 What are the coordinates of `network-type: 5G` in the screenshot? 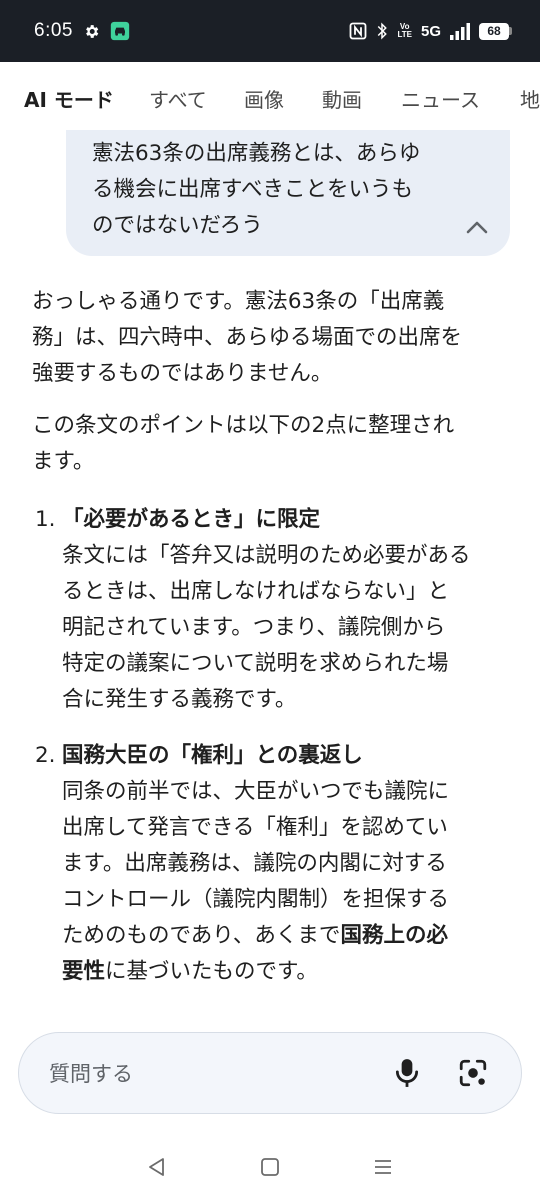 It's located at (430, 31).